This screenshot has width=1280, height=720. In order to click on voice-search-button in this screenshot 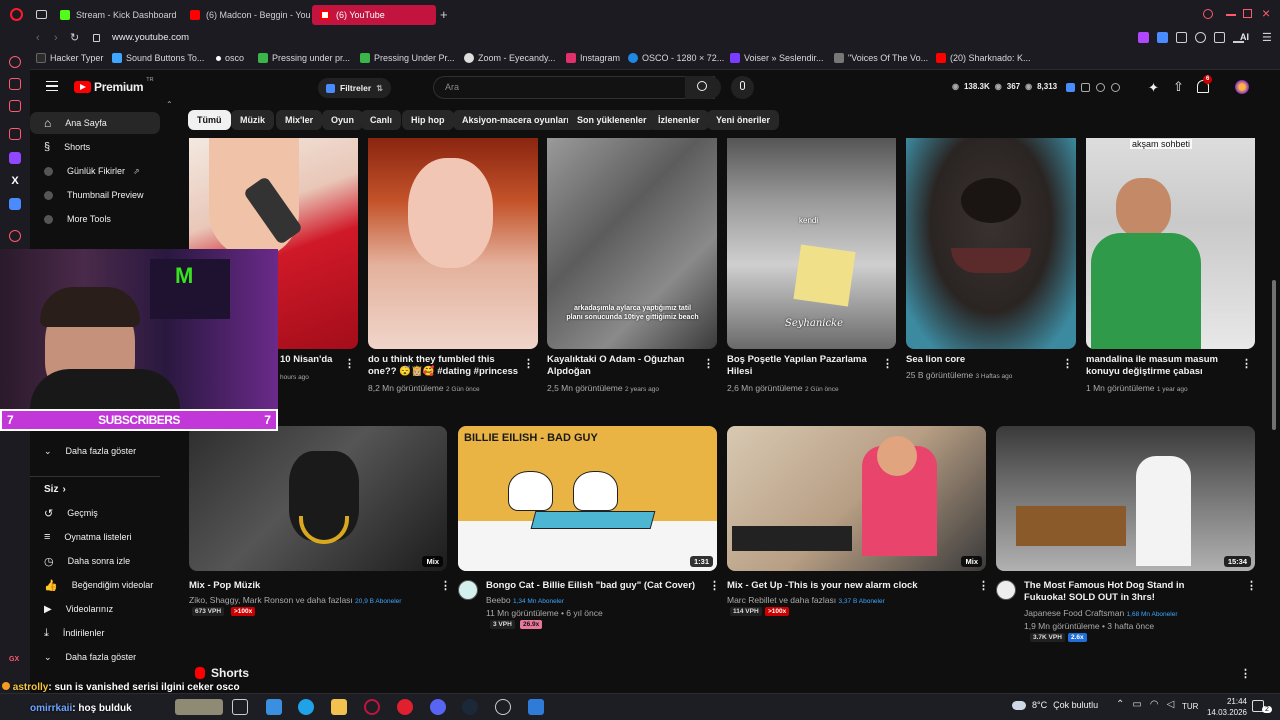, I will do `click(742, 87)`.